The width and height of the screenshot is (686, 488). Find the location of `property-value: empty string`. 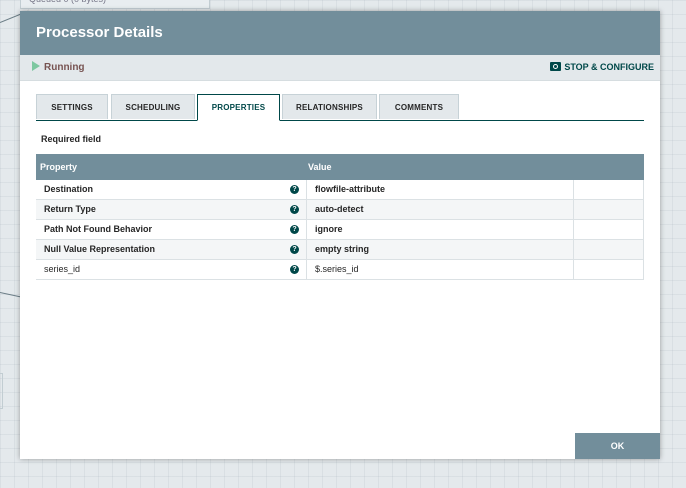

property-value: empty string is located at coordinates (342, 249).